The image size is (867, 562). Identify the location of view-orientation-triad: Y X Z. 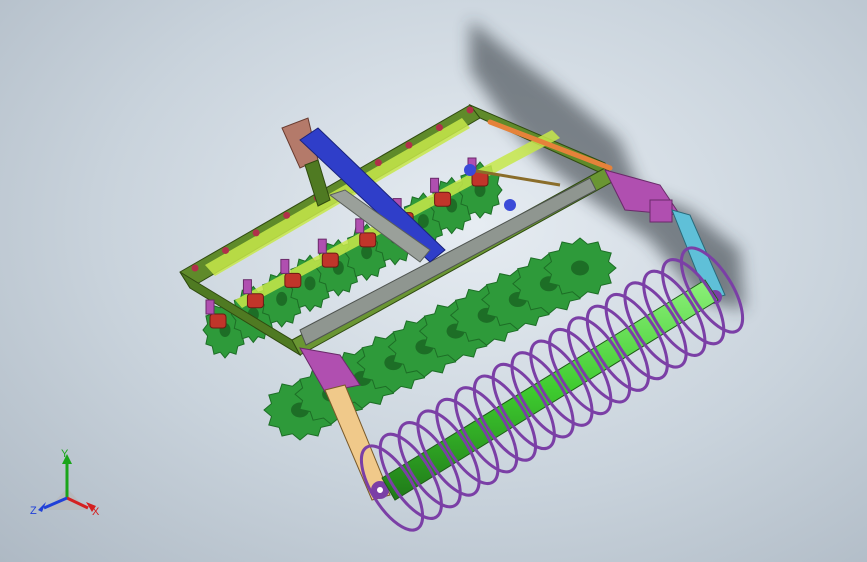
(67, 488).